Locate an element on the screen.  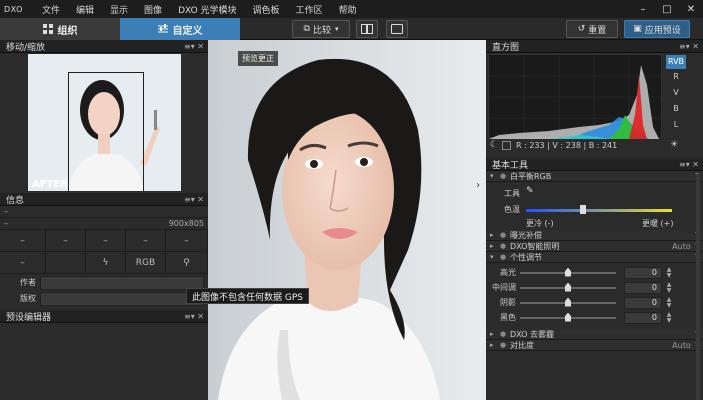
section-smart-lighting: ▸● DXO智能照明 Auto ? is located at coordinates (594, 246).